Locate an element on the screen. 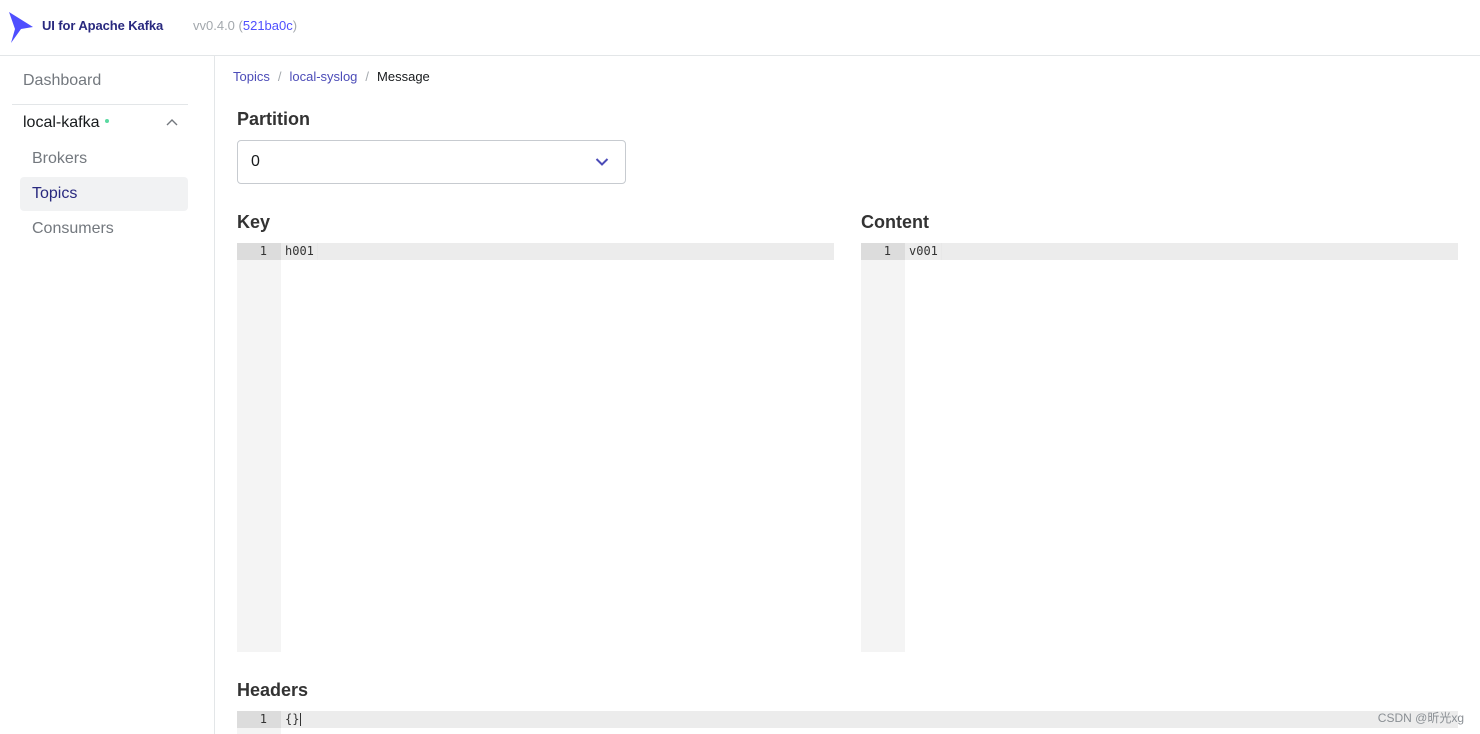 This screenshot has width=1480, height=734. headers-label: Headers is located at coordinates (273, 690).